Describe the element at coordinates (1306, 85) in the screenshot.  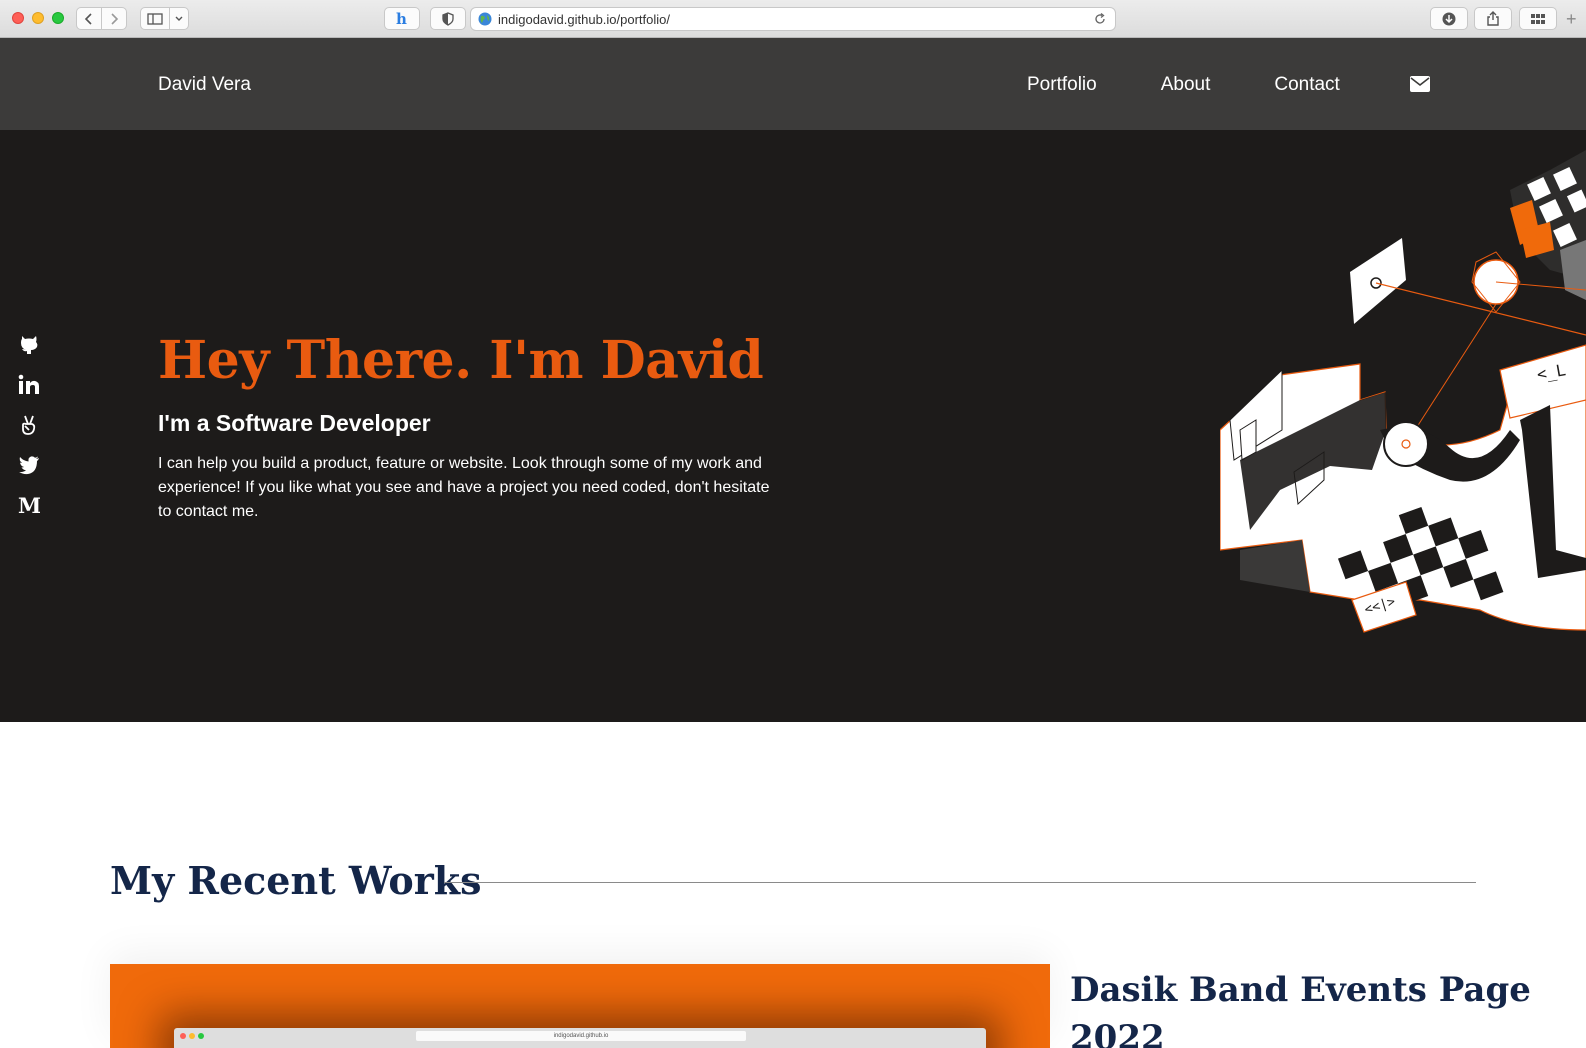
I see `nav-link-contact: Contact` at that location.